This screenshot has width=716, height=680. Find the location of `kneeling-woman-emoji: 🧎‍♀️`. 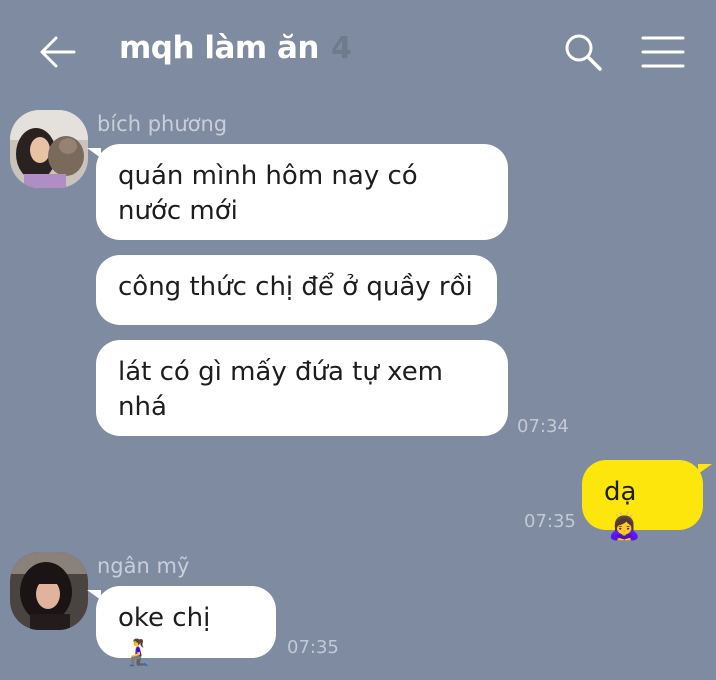

kneeling-woman-emoji: 🧎‍♀️ is located at coordinates (138, 653).